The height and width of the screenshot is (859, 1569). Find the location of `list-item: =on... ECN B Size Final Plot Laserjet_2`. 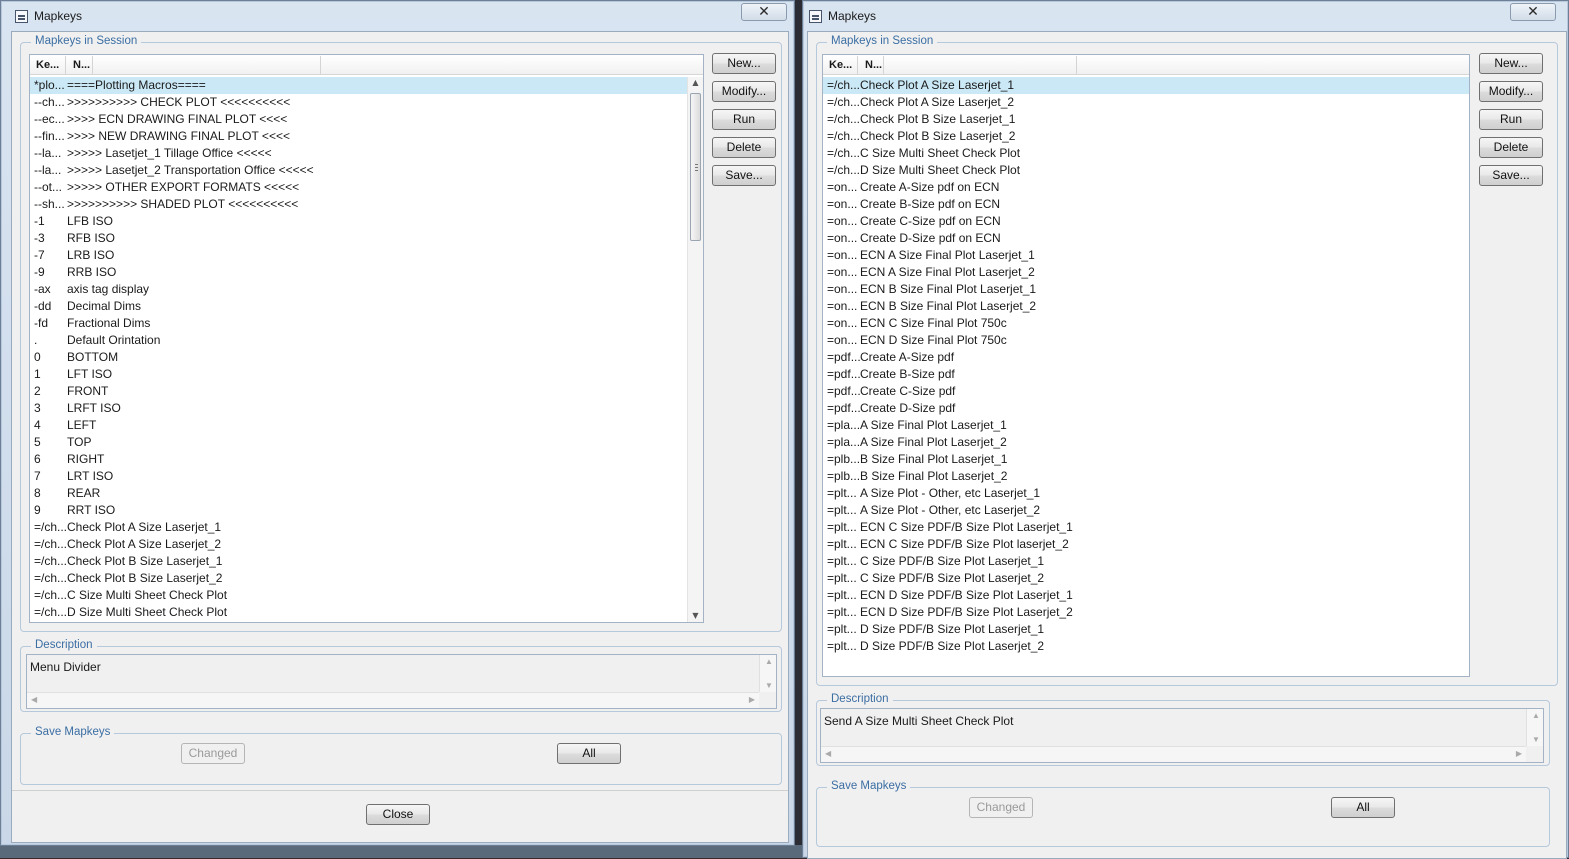

list-item: =on... ECN B Size Final Plot Laserjet_2 is located at coordinates (1146, 306).